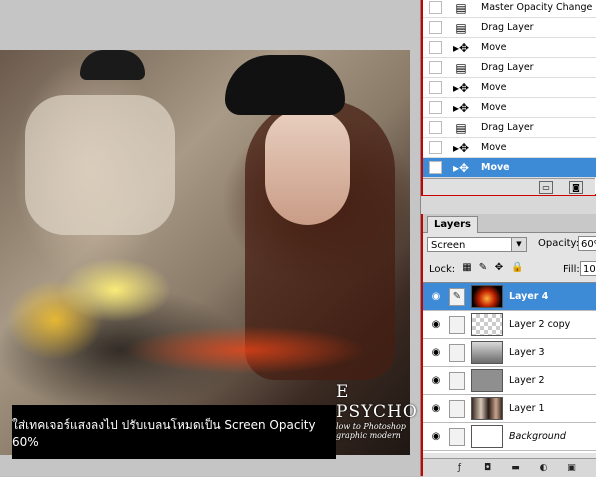 The image size is (596, 477). What do you see at coordinates (587, 243) in the screenshot?
I see `opacity-input: 60%` at bounding box center [587, 243].